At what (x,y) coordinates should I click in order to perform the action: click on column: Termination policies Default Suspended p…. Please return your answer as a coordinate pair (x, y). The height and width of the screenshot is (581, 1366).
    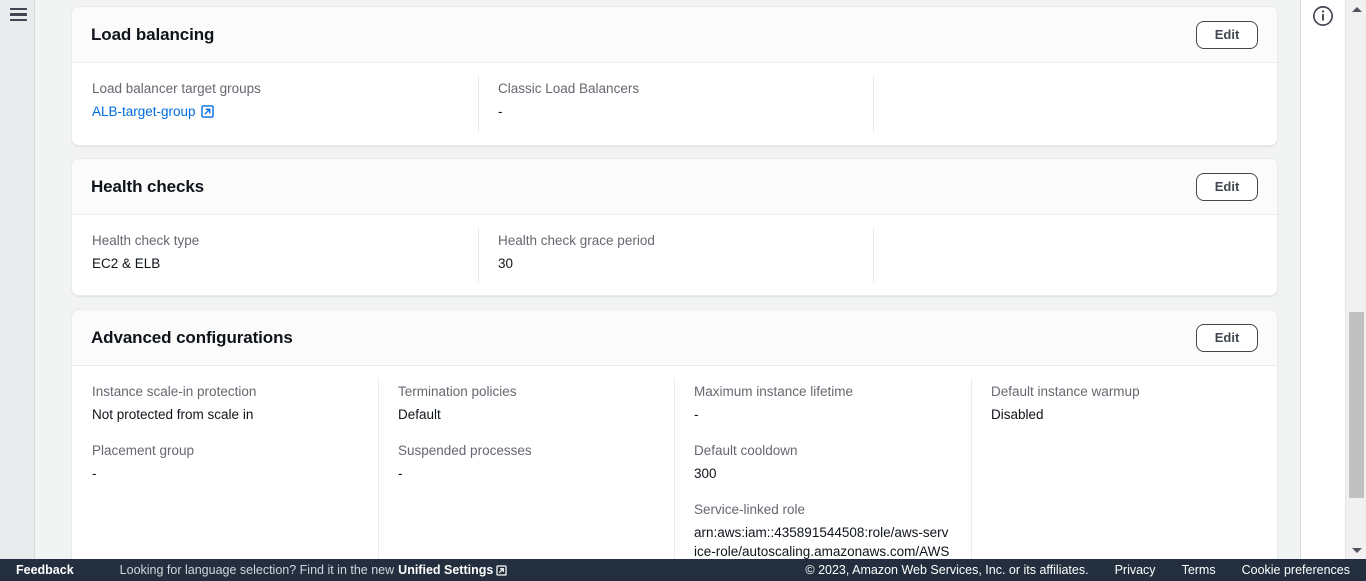
    Looking at the image, I should click on (526, 462).